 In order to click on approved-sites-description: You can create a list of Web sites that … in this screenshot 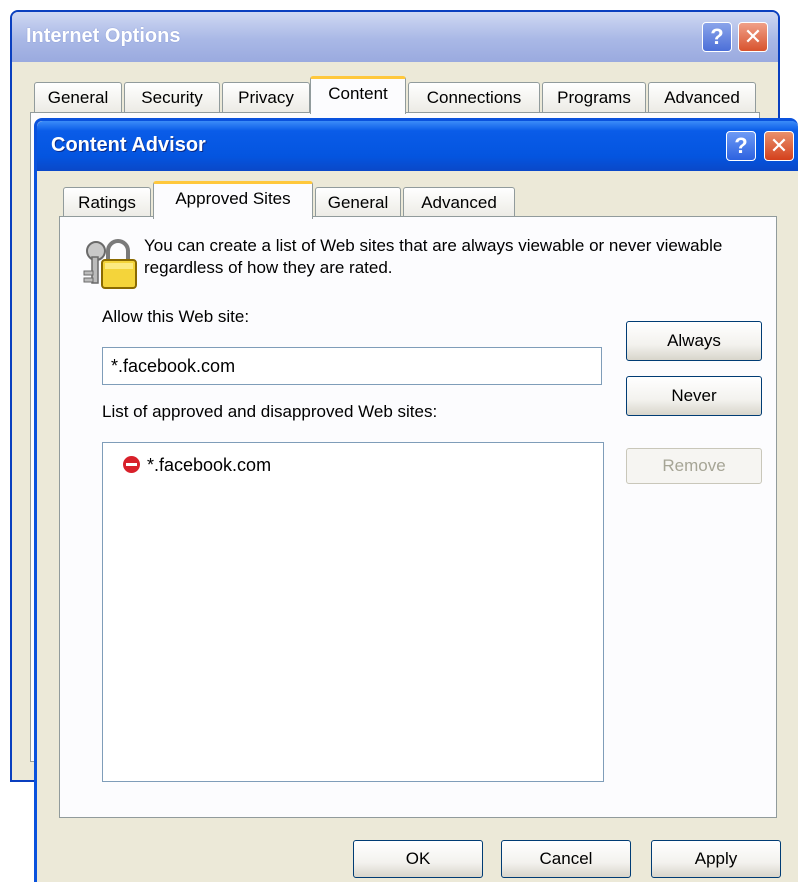, I will do `click(433, 256)`.